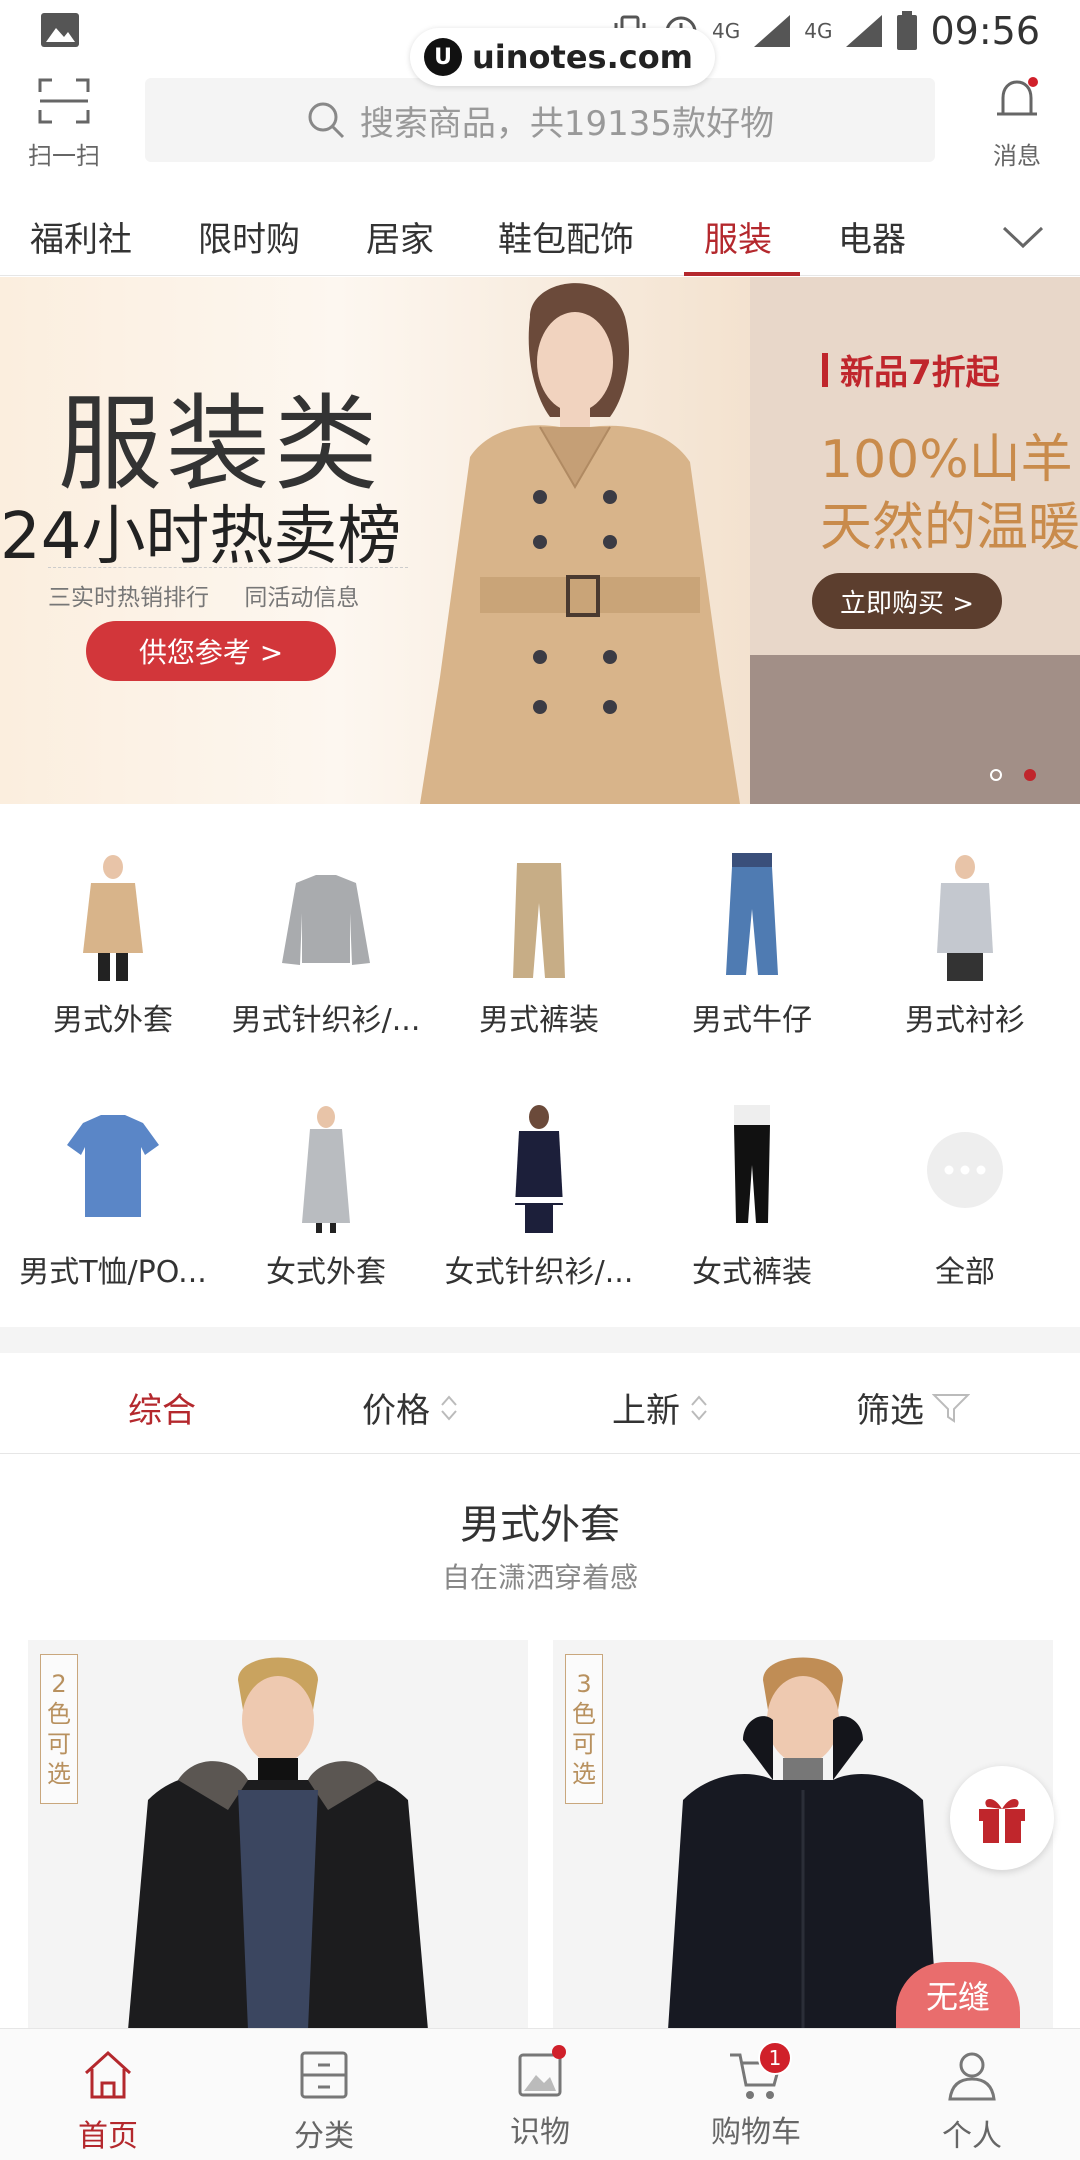  I want to click on scan-button: 扫一扫, so click(64, 123).